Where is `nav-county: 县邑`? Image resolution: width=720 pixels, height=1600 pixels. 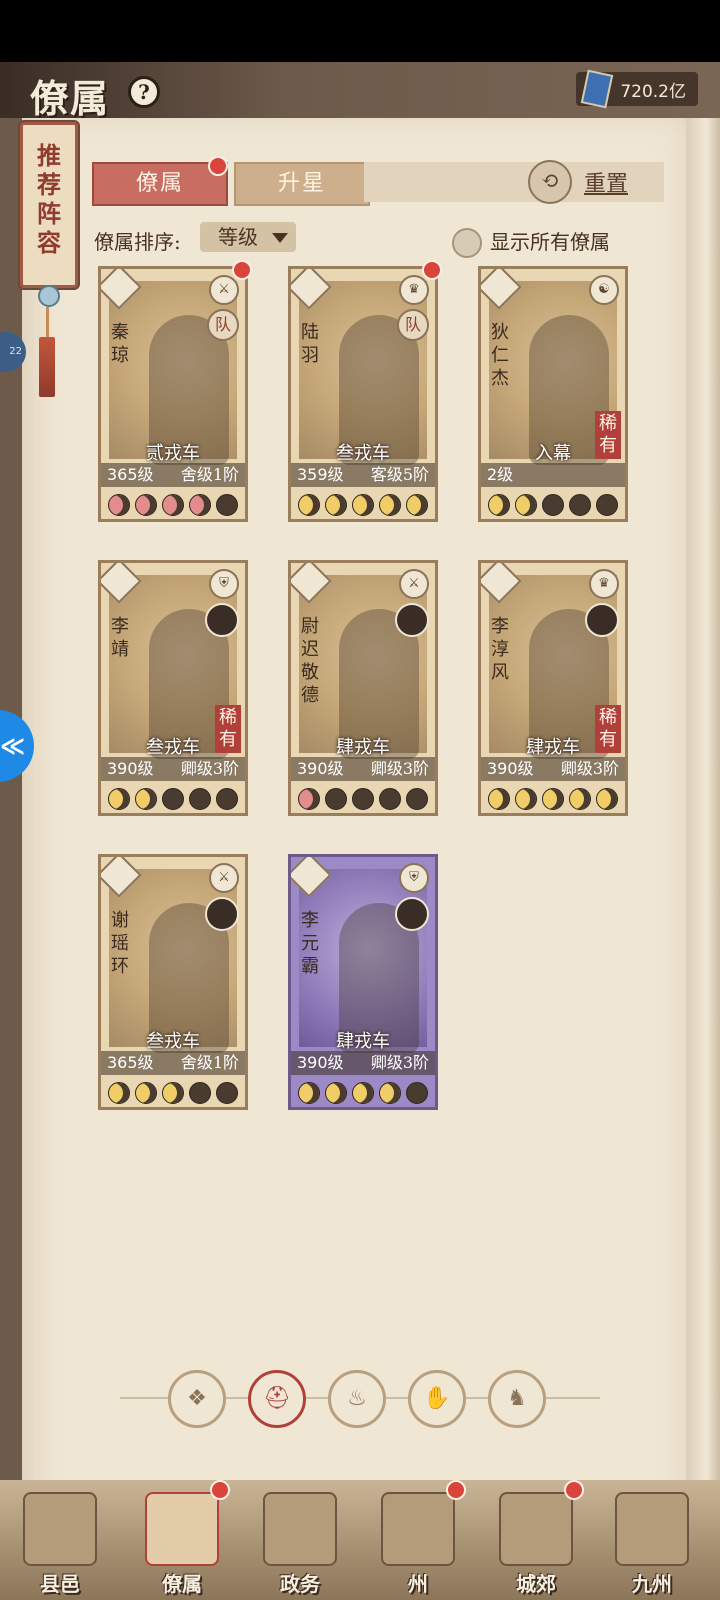 nav-county: 县邑 is located at coordinates (60, 1541).